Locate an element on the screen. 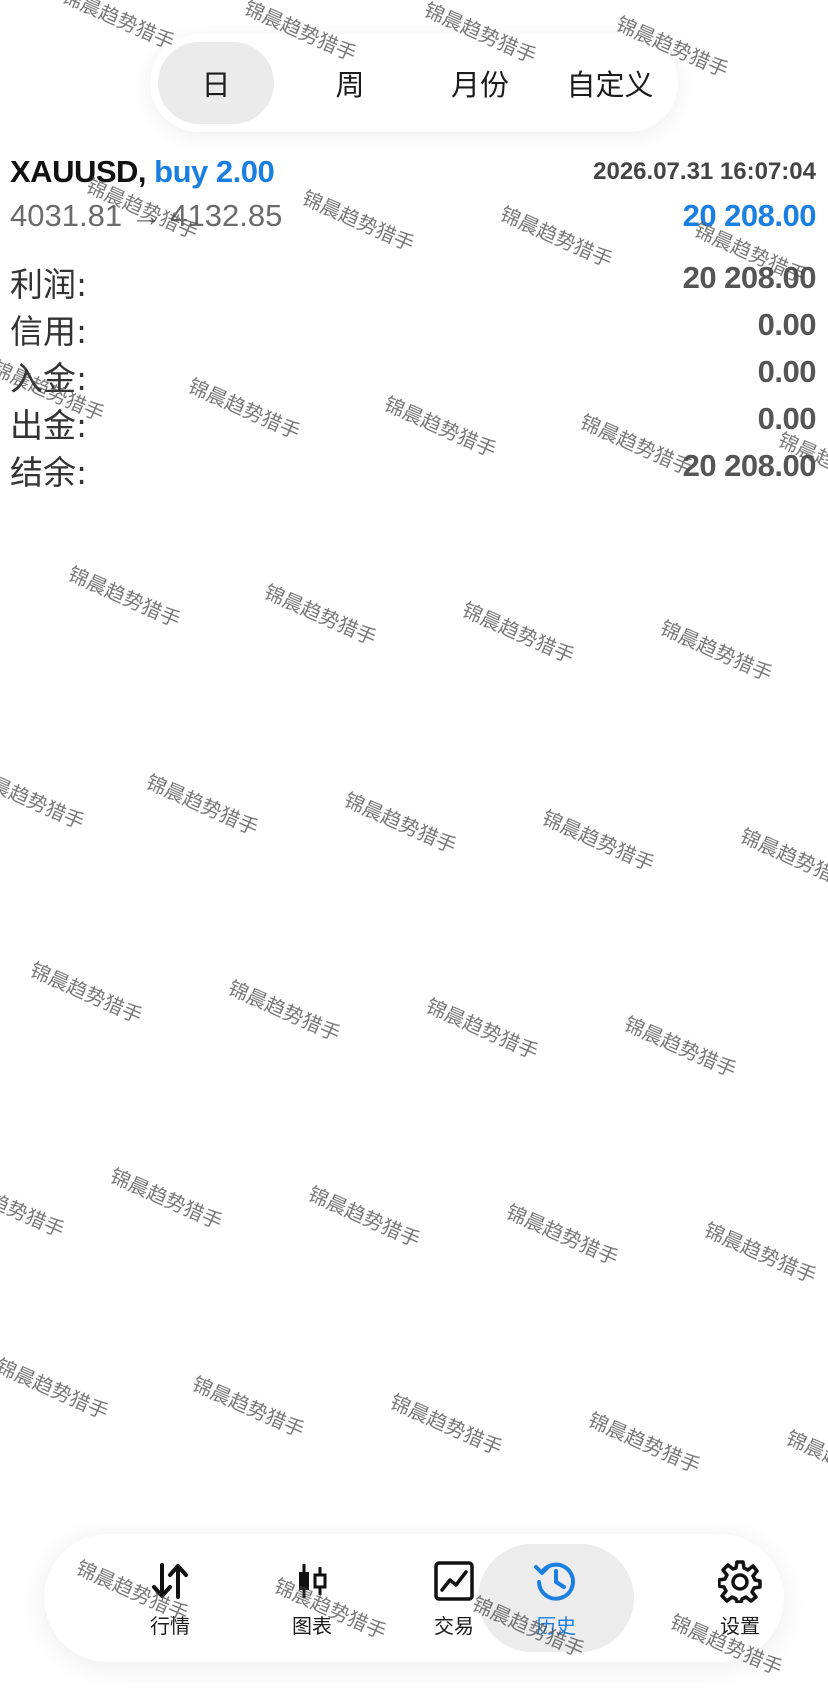 Image resolution: width=828 pixels, height=1708 pixels. summary-label: 信用: is located at coordinates (49, 331).